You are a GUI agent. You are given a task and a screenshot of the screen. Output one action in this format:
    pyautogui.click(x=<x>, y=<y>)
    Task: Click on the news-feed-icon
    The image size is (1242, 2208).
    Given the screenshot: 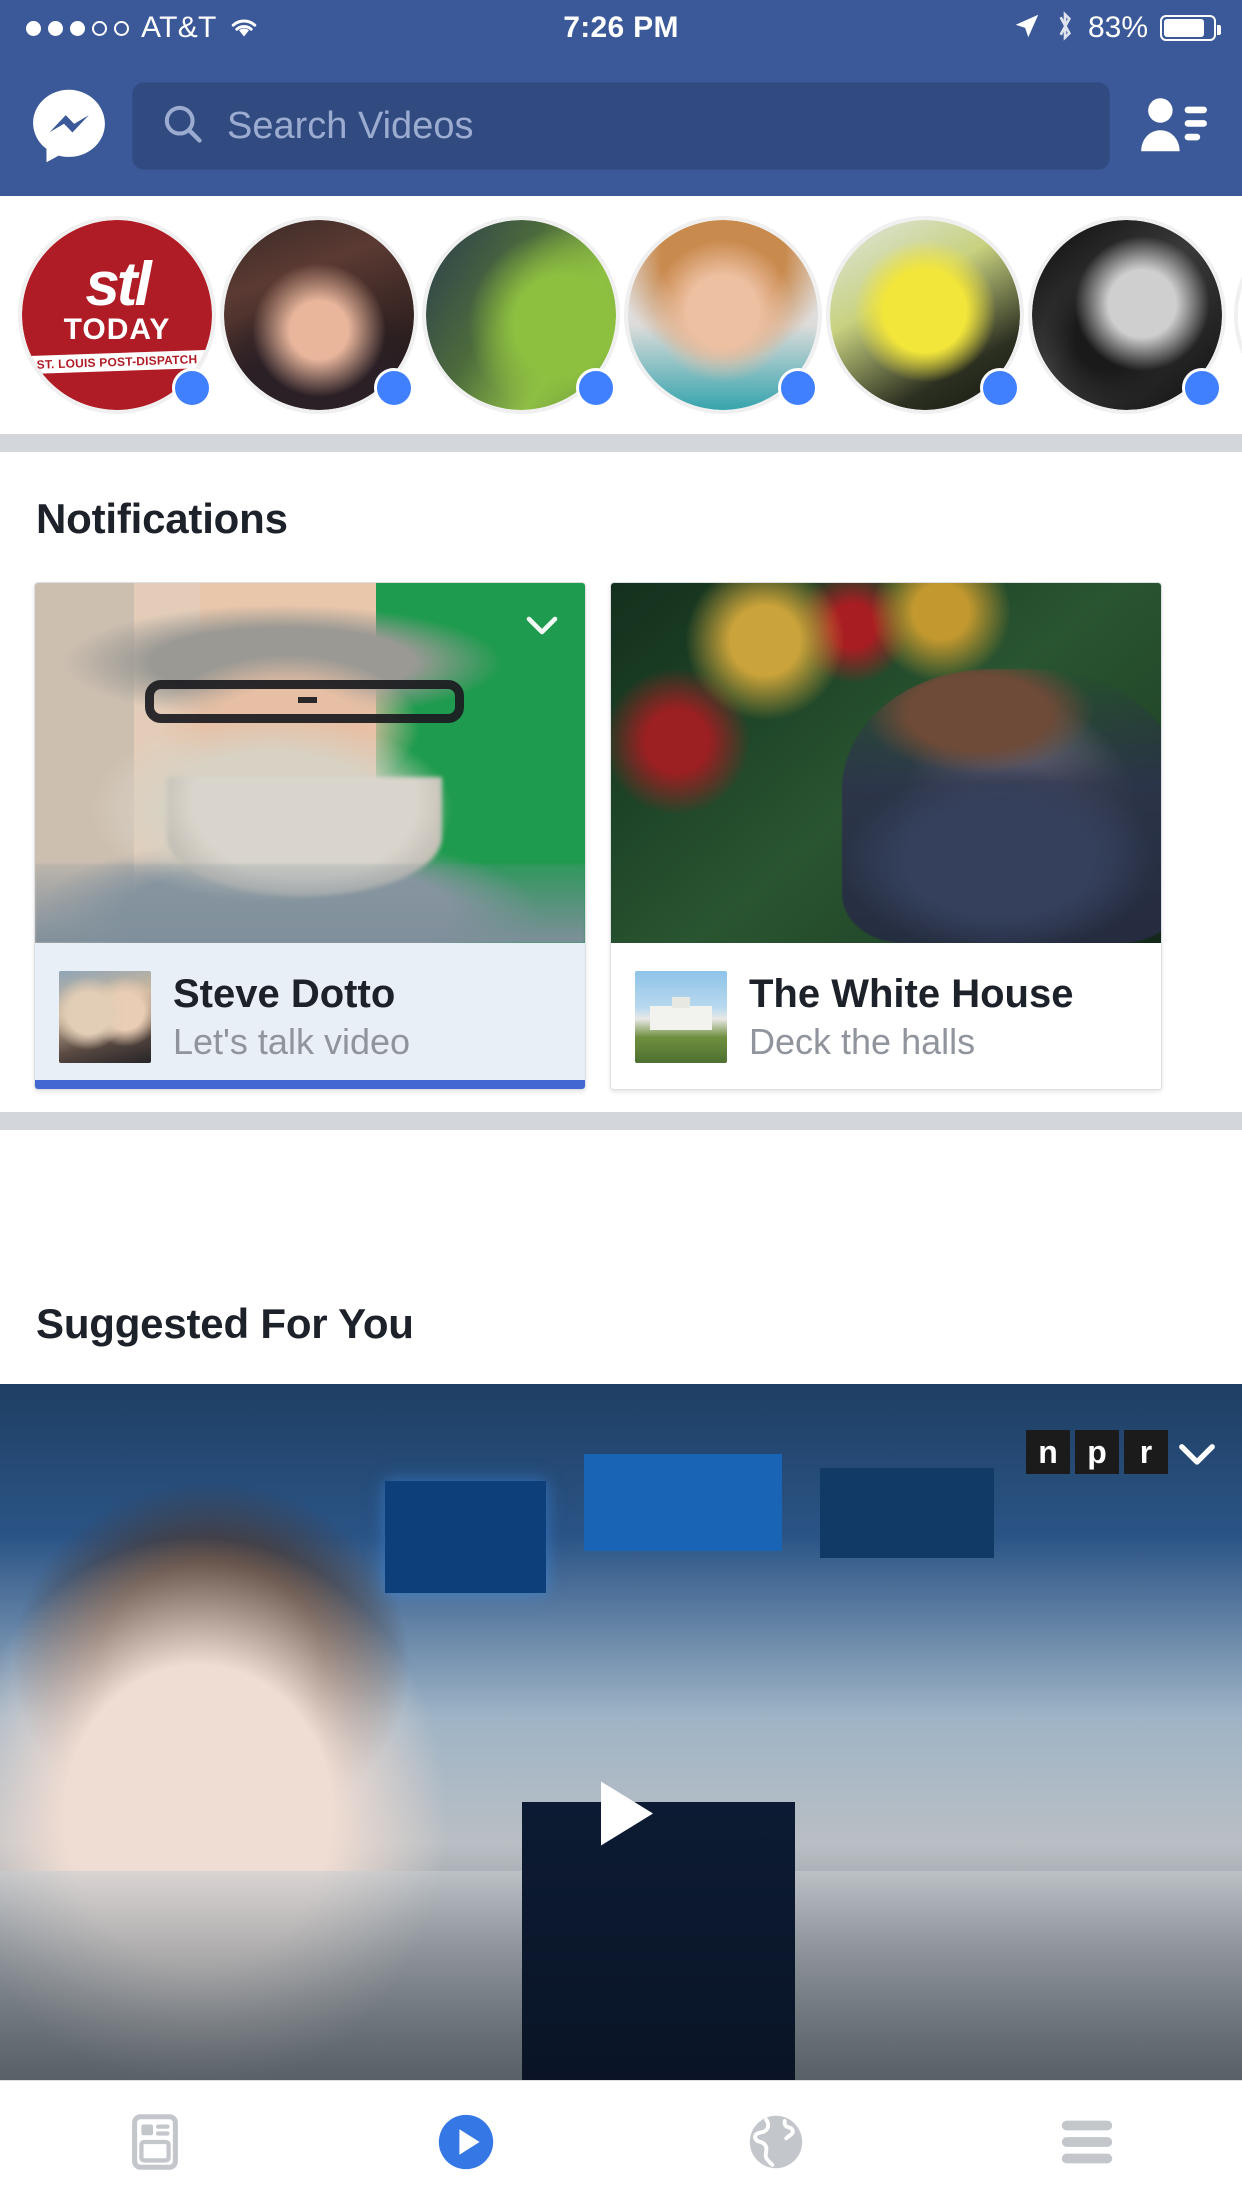 What is the action you would take?
    pyautogui.click(x=155, y=2144)
    